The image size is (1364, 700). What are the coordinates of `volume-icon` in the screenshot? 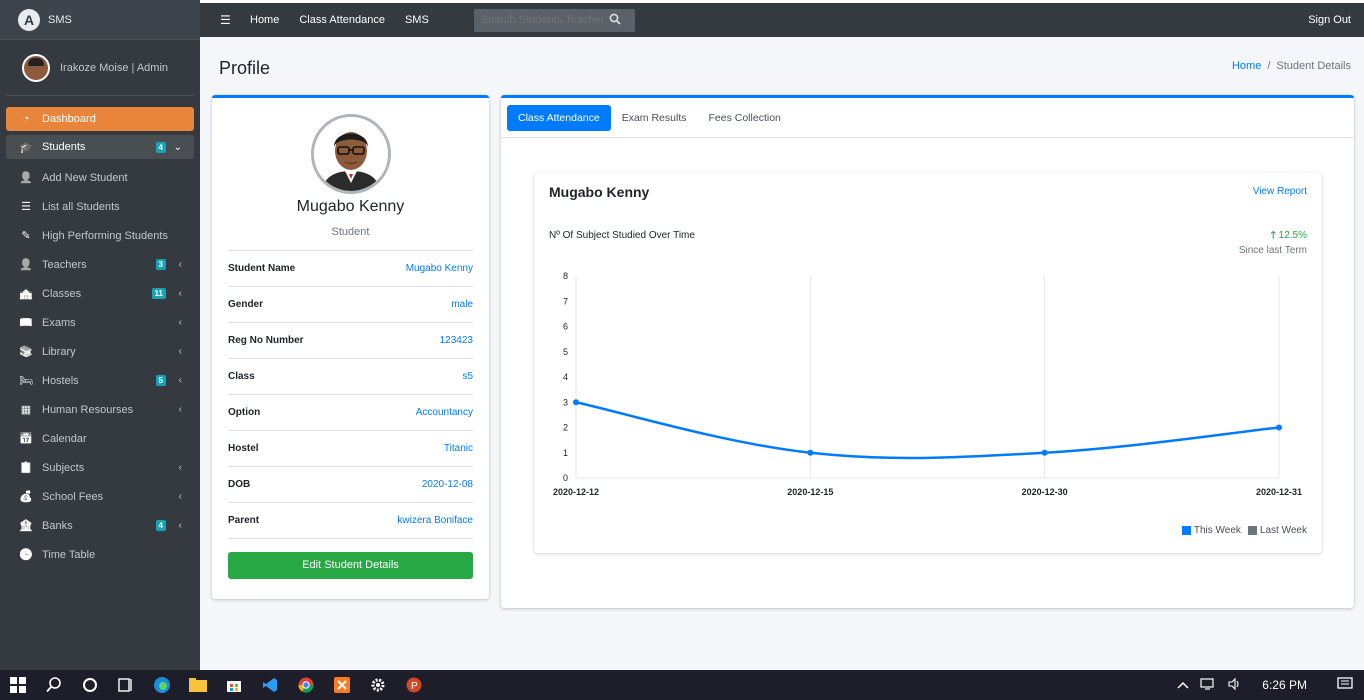 It's located at (1235, 685).